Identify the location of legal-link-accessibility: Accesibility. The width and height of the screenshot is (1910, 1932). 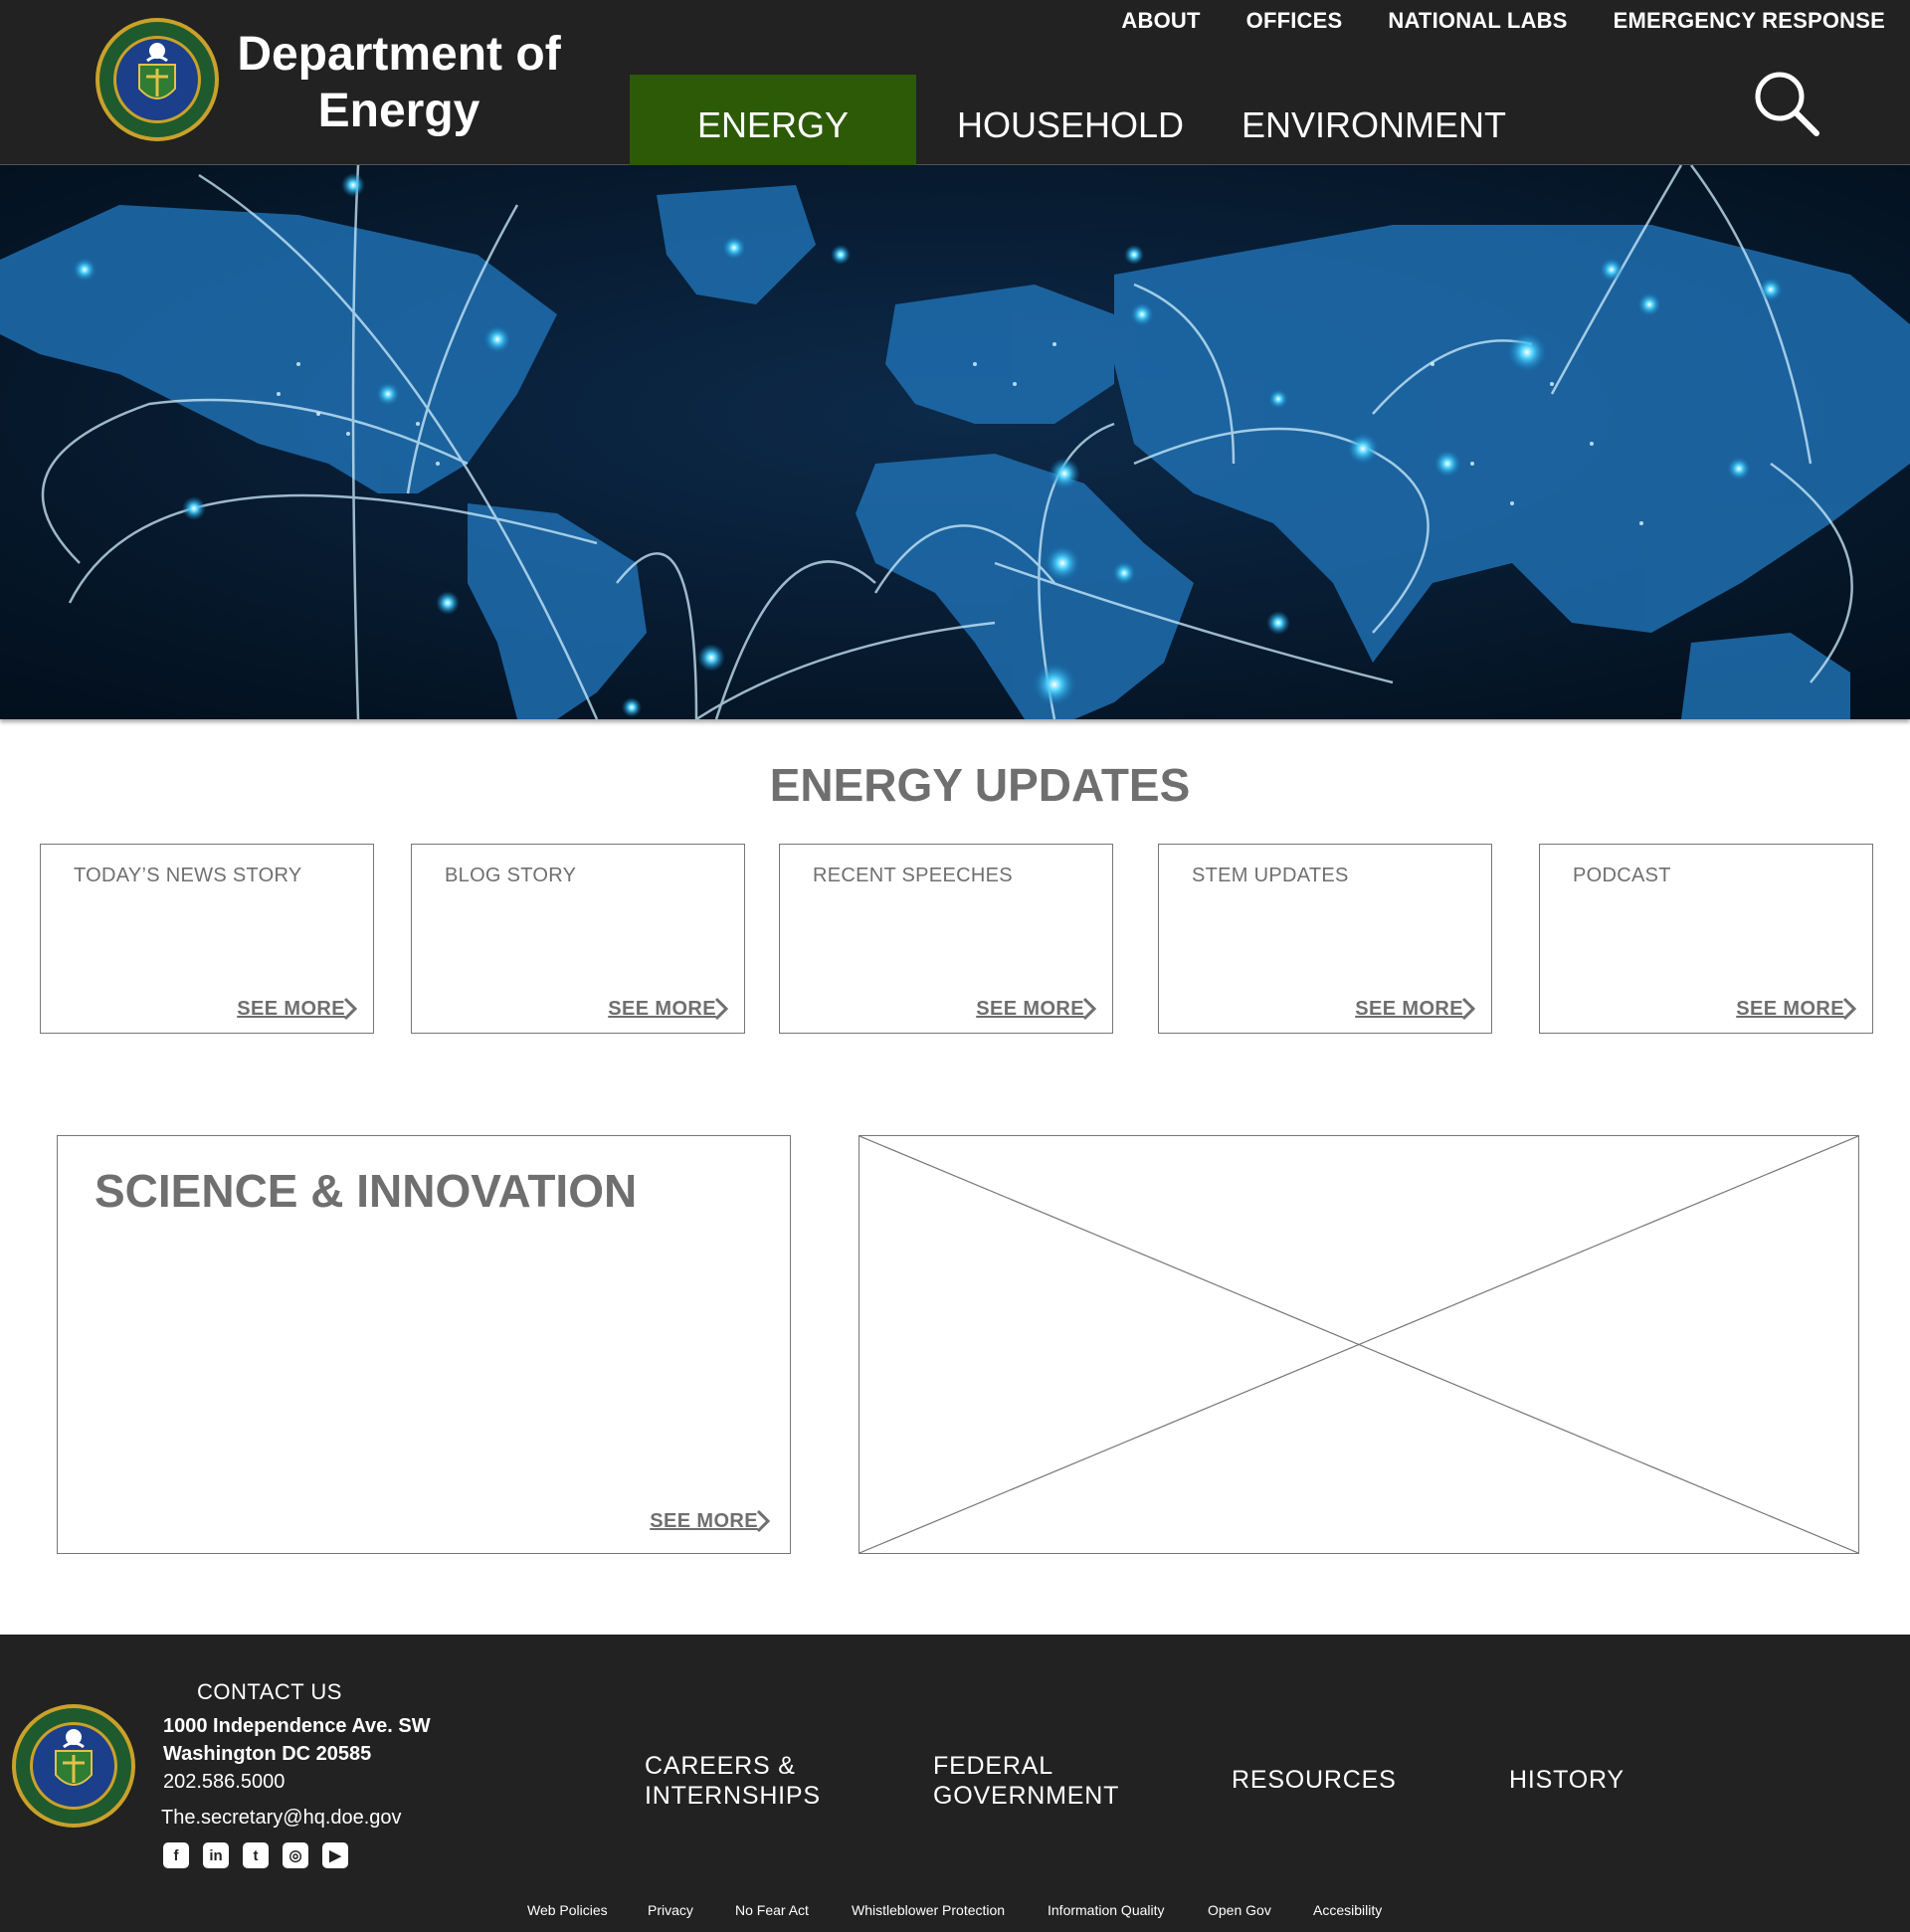
(1347, 1910).